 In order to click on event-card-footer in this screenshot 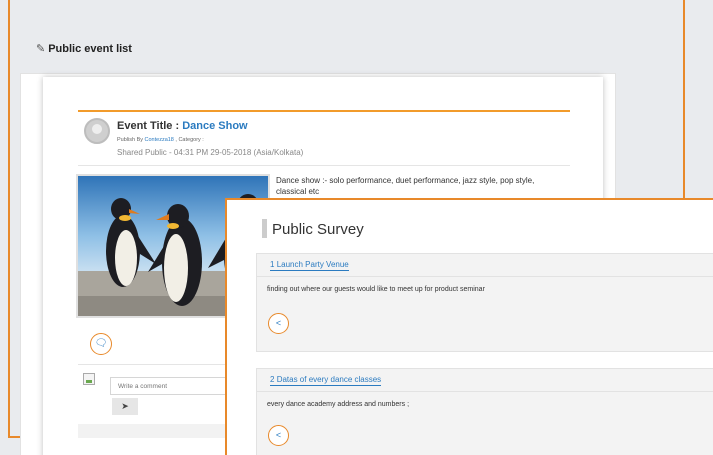, I will do `click(163, 431)`.